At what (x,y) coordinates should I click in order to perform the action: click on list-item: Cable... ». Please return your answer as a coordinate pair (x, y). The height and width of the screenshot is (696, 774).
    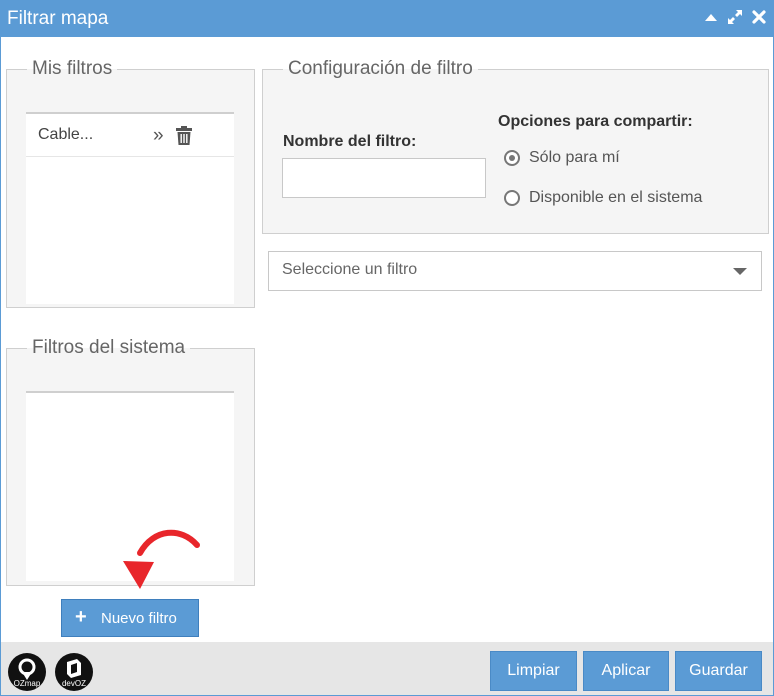
    Looking at the image, I should click on (130, 135).